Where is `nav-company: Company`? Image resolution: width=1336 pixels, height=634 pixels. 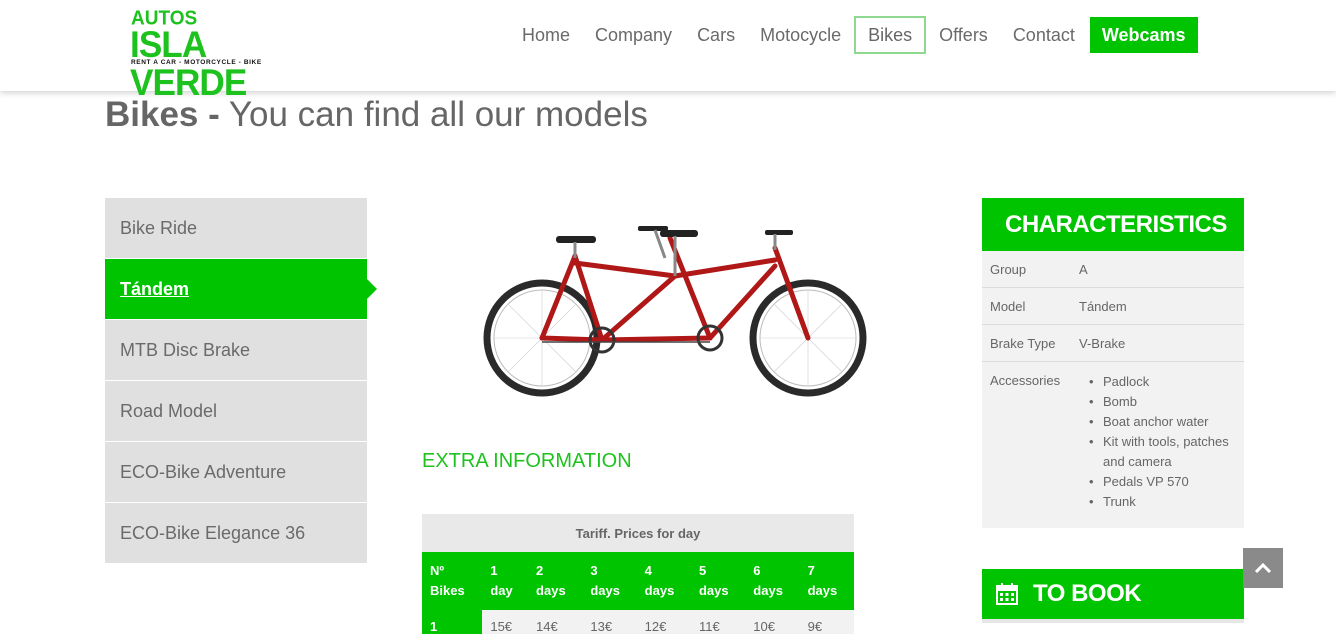
nav-company: Company is located at coordinates (633, 35).